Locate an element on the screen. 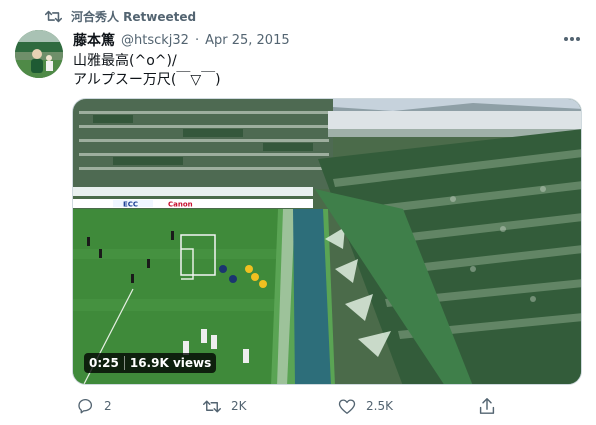 Image resolution: width=596 pixels, height=425 pixels. retweet-count: 2K is located at coordinates (239, 406).